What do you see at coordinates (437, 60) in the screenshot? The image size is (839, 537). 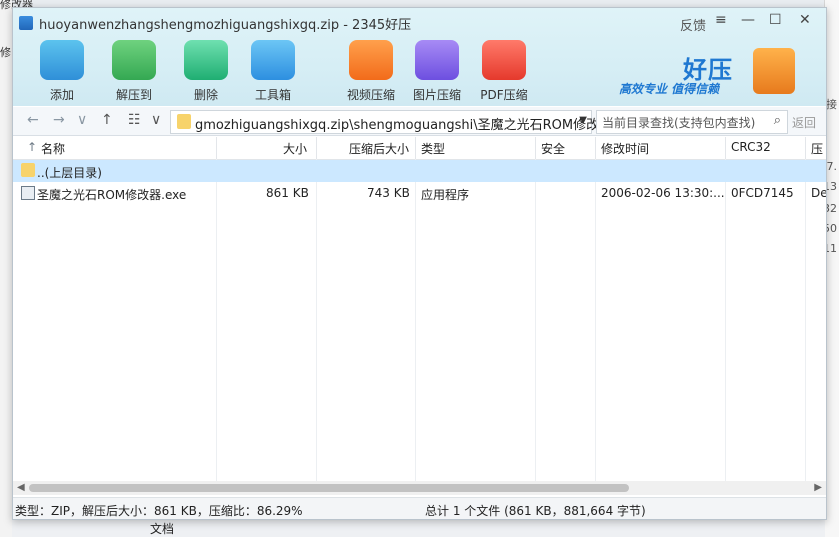 I see `image-icon` at bounding box center [437, 60].